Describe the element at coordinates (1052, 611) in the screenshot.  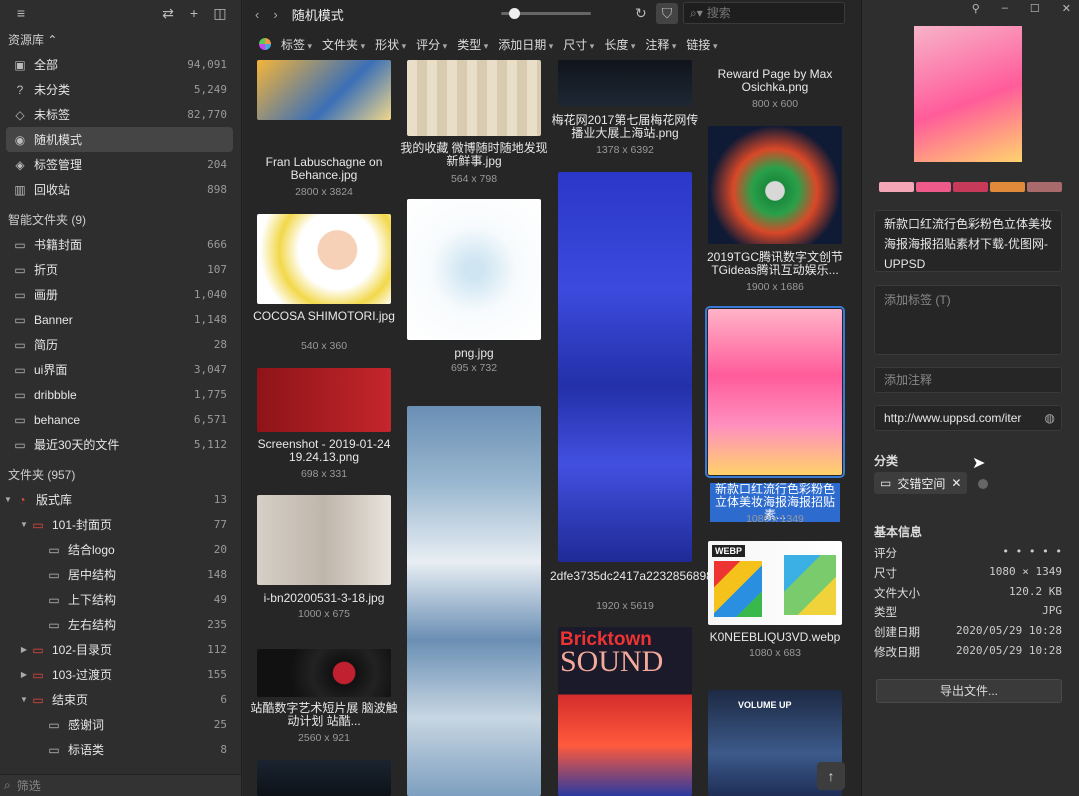
I see `info-value: JPG` at that location.